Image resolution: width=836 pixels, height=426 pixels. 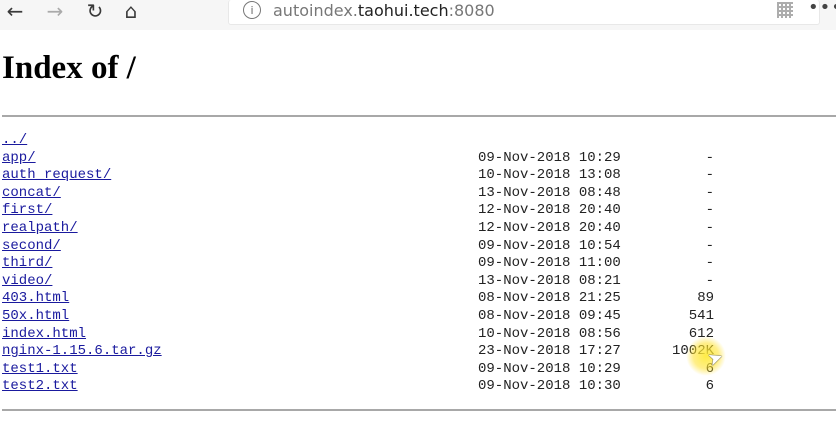 I want to click on arrow-right-icon: →, so click(x=55, y=11).